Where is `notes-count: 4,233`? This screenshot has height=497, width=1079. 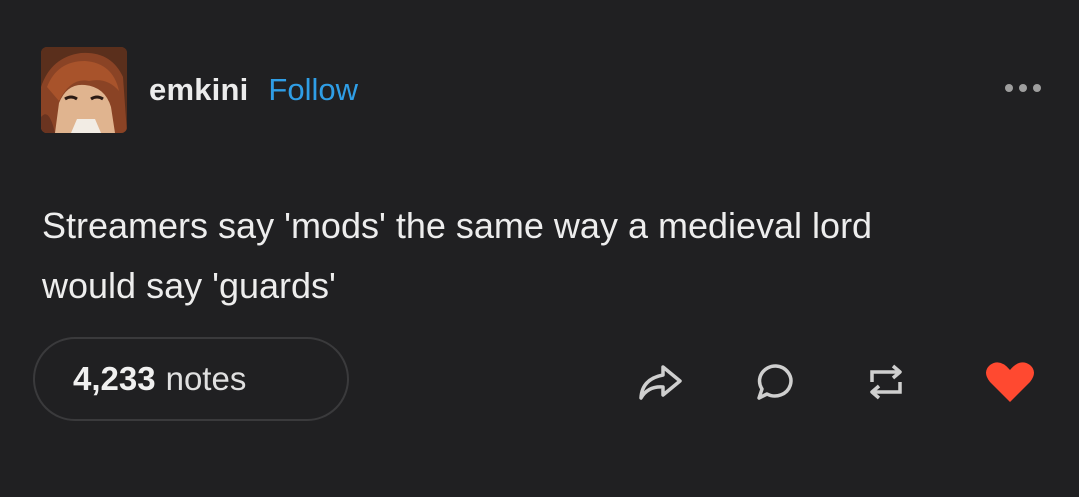
notes-count: 4,233 is located at coordinates (114, 378).